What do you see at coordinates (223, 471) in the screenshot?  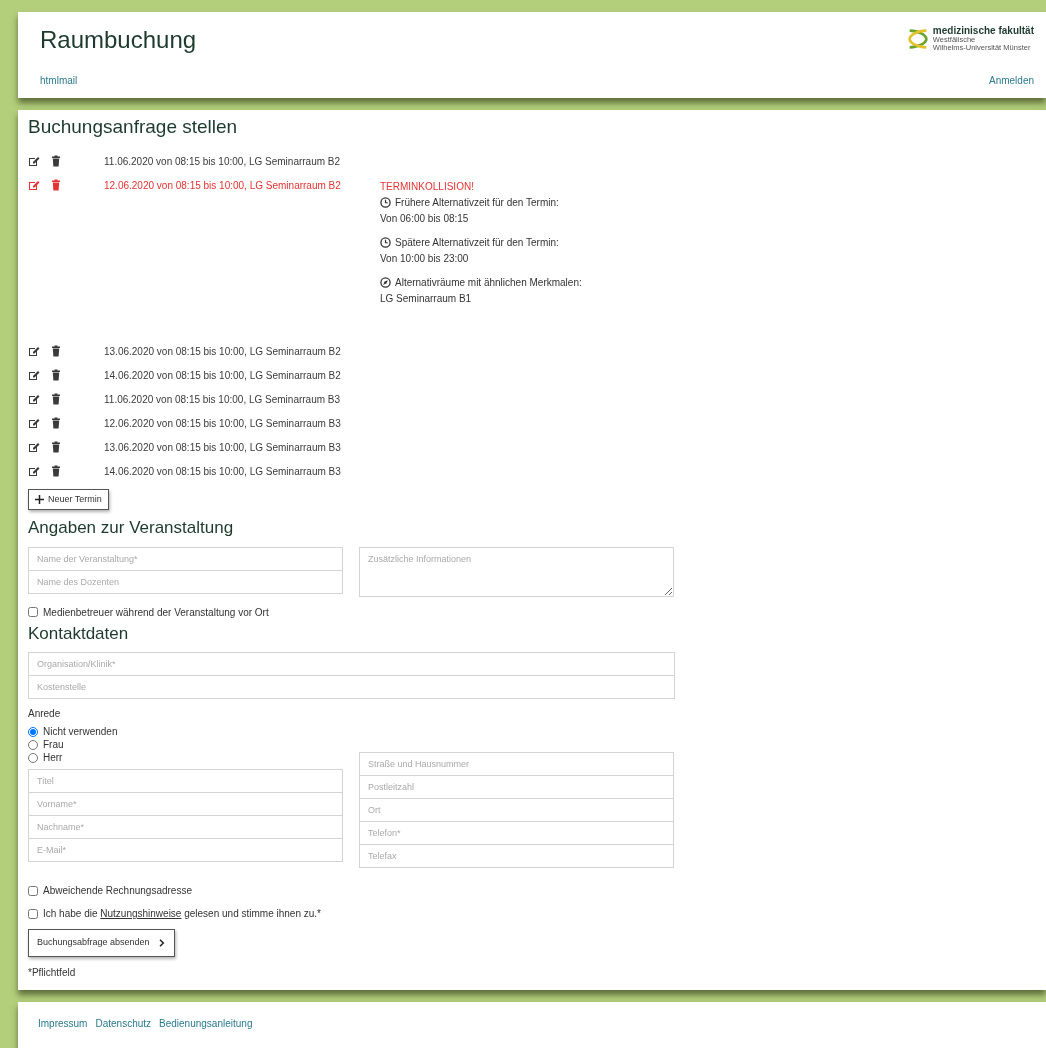 I see `appointment-text: 14.06.2020 von 08:15 bis 10:00, LG Seminarraum B3` at bounding box center [223, 471].